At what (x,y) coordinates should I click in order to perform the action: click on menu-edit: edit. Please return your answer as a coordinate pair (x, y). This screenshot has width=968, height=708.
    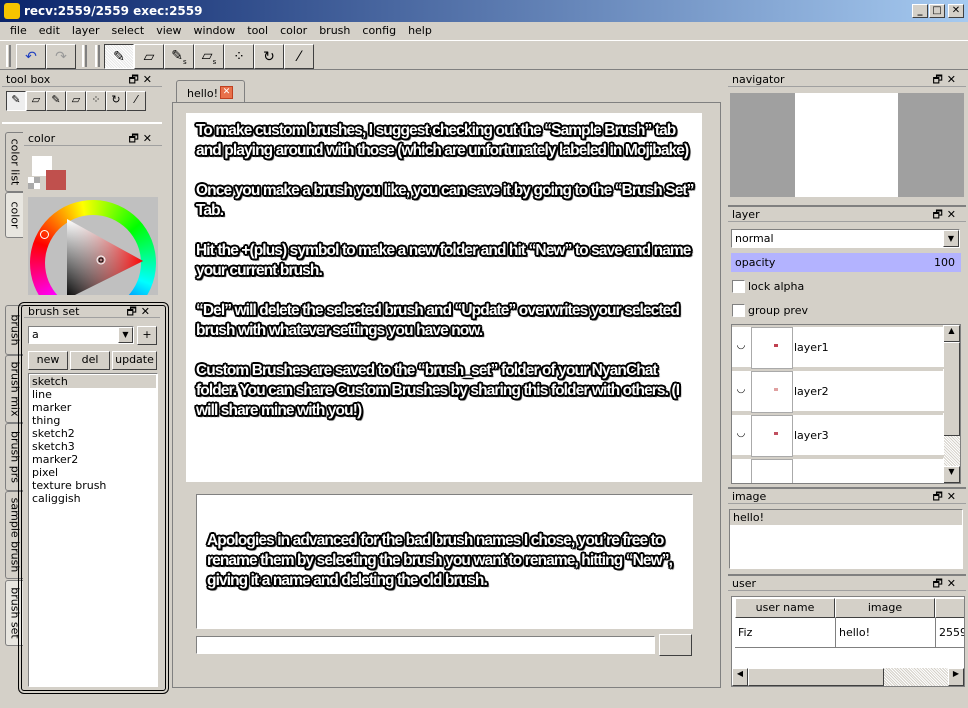
    Looking at the image, I should click on (49, 31).